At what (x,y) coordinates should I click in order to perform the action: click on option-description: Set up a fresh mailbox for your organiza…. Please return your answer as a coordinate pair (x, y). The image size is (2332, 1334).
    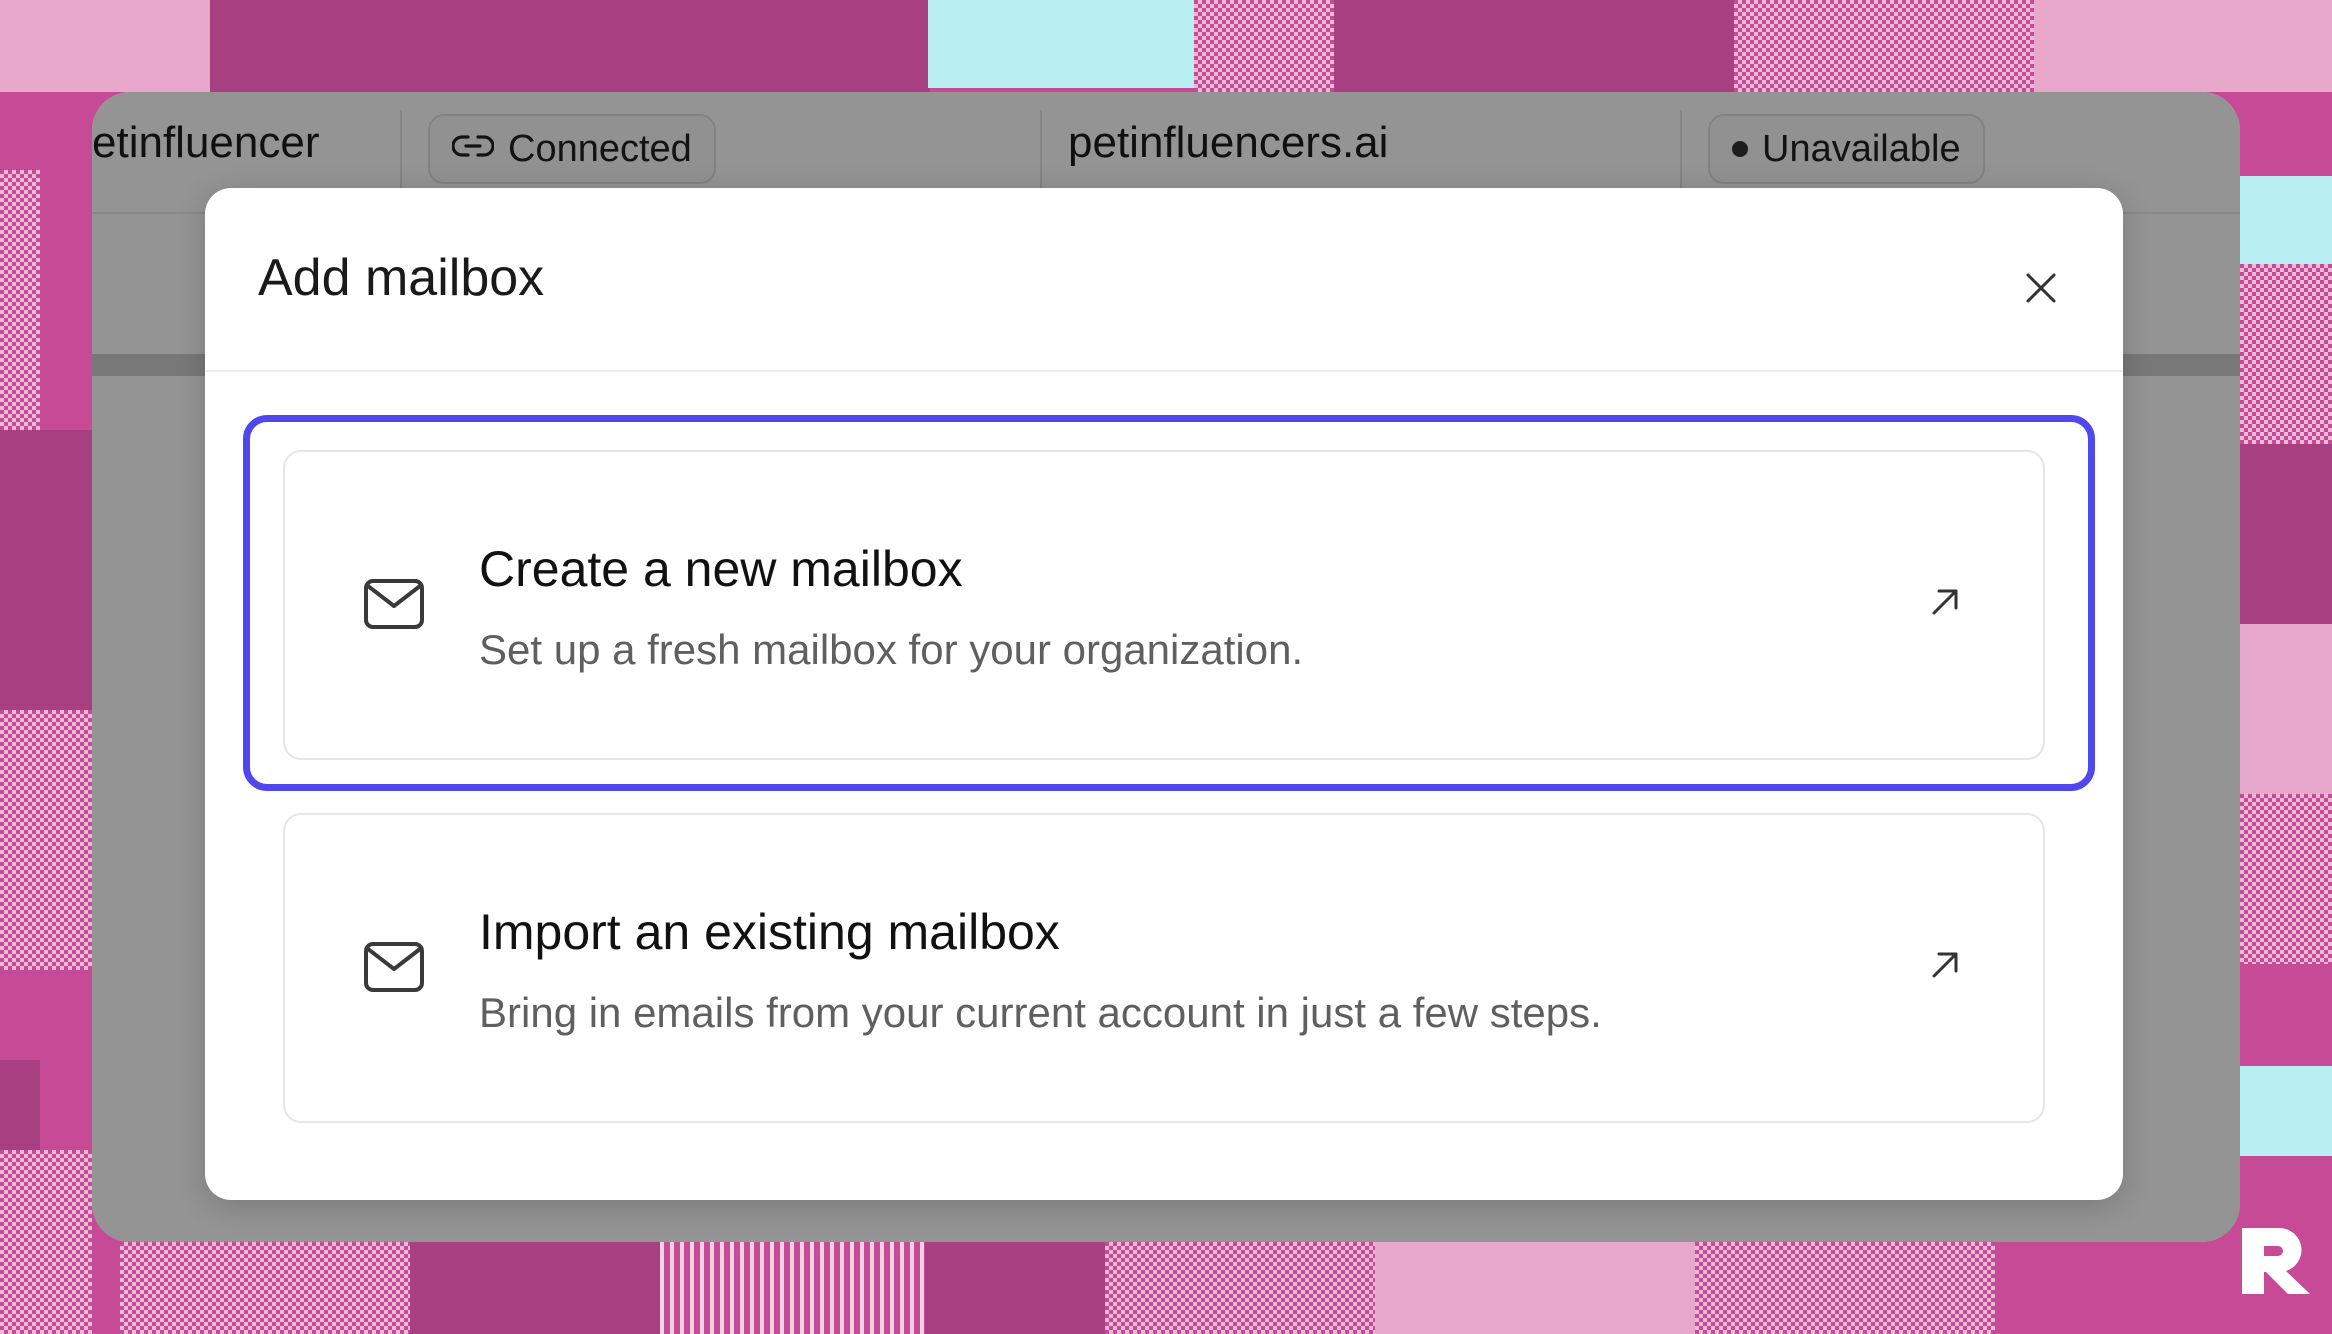
    Looking at the image, I should click on (891, 649).